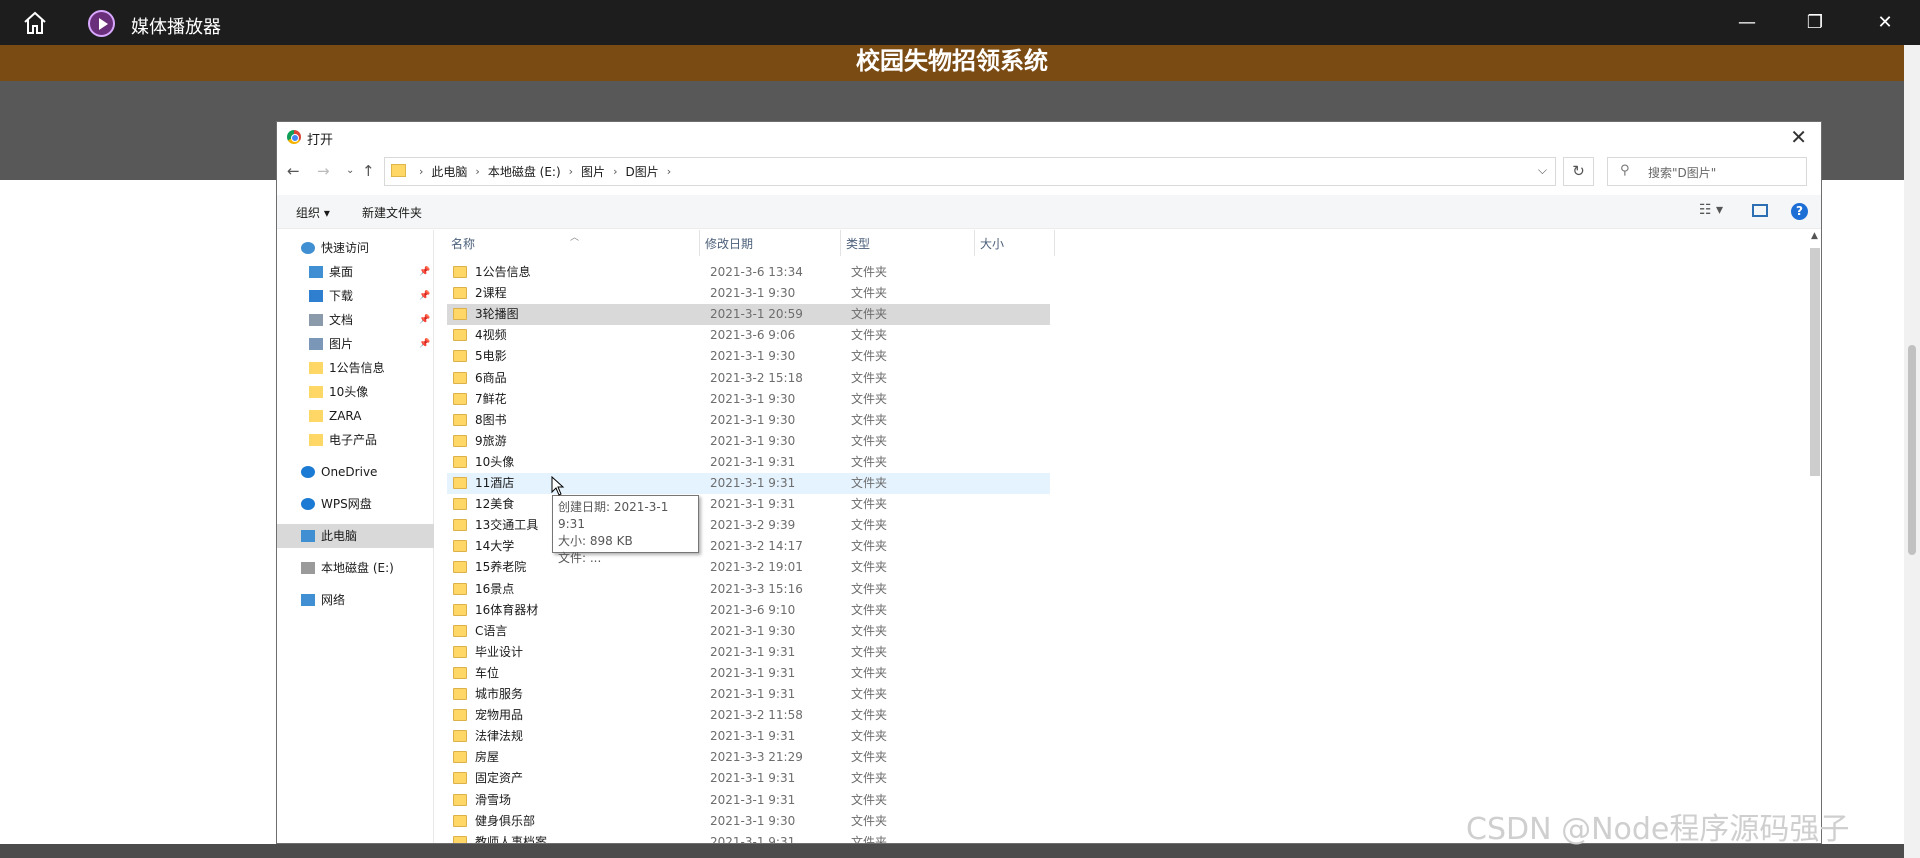 The height and width of the screenshot is (858, 1920). What do you see at coordinates (1814, 236) in the screenshot?
I see `scroll-up-icon: ▲` at bounding box center [1814, 236].